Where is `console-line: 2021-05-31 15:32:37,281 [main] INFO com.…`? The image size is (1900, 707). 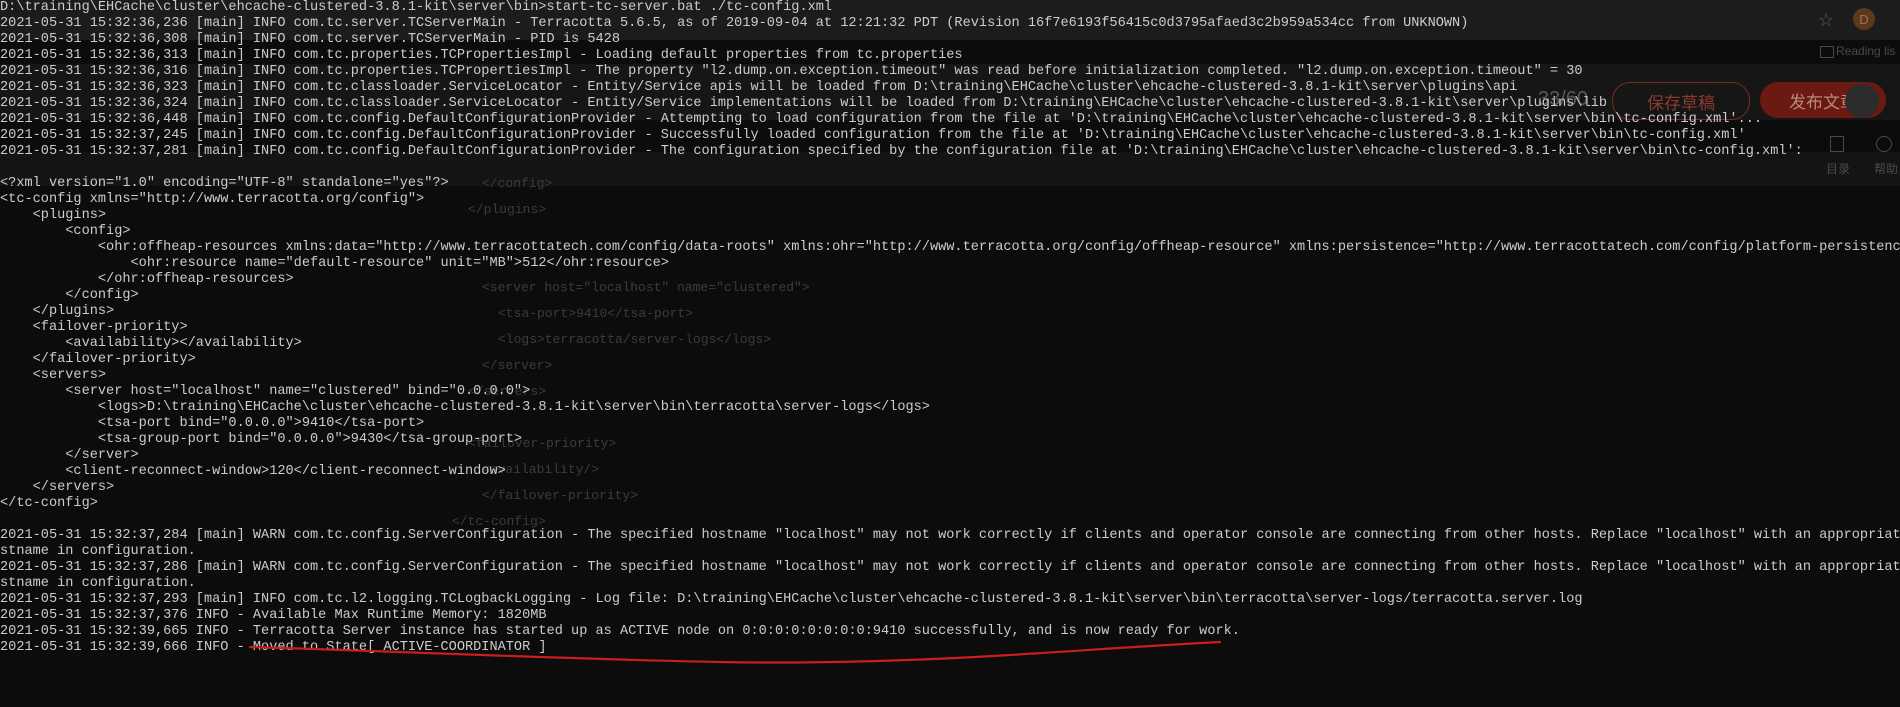 console-line: 2021-05-31 15:32:37,281 [main] INFO com.… is located at coordinates (901, 151).